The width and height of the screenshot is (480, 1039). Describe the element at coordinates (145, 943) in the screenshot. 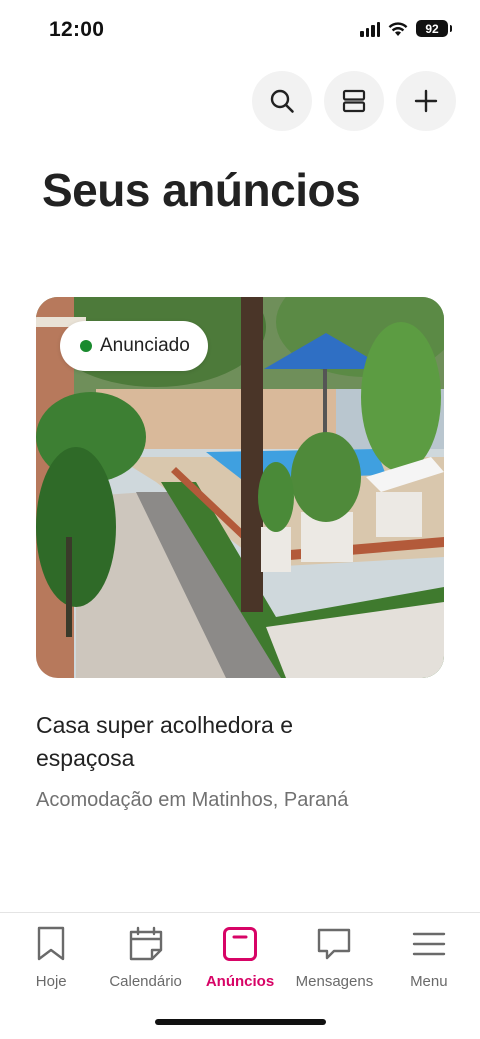

I see `calendar-icon` at that location.